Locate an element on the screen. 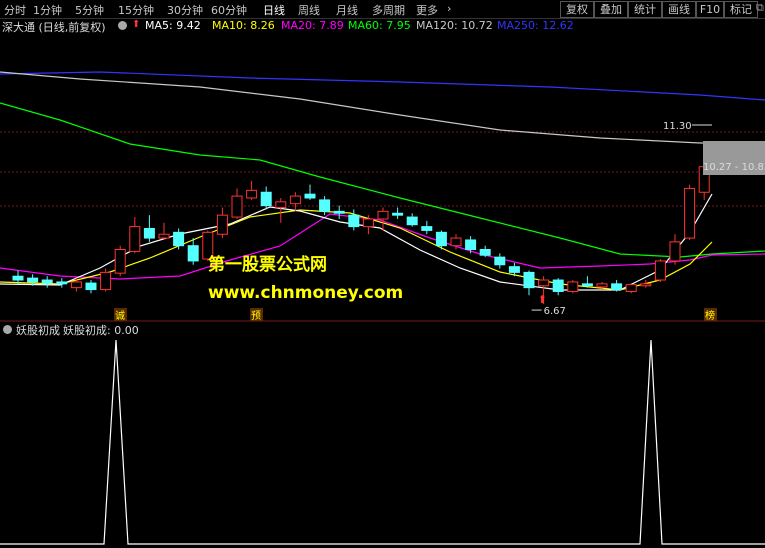  ma10-label: MA10: 8.26 is located at coordinates (243, 25).